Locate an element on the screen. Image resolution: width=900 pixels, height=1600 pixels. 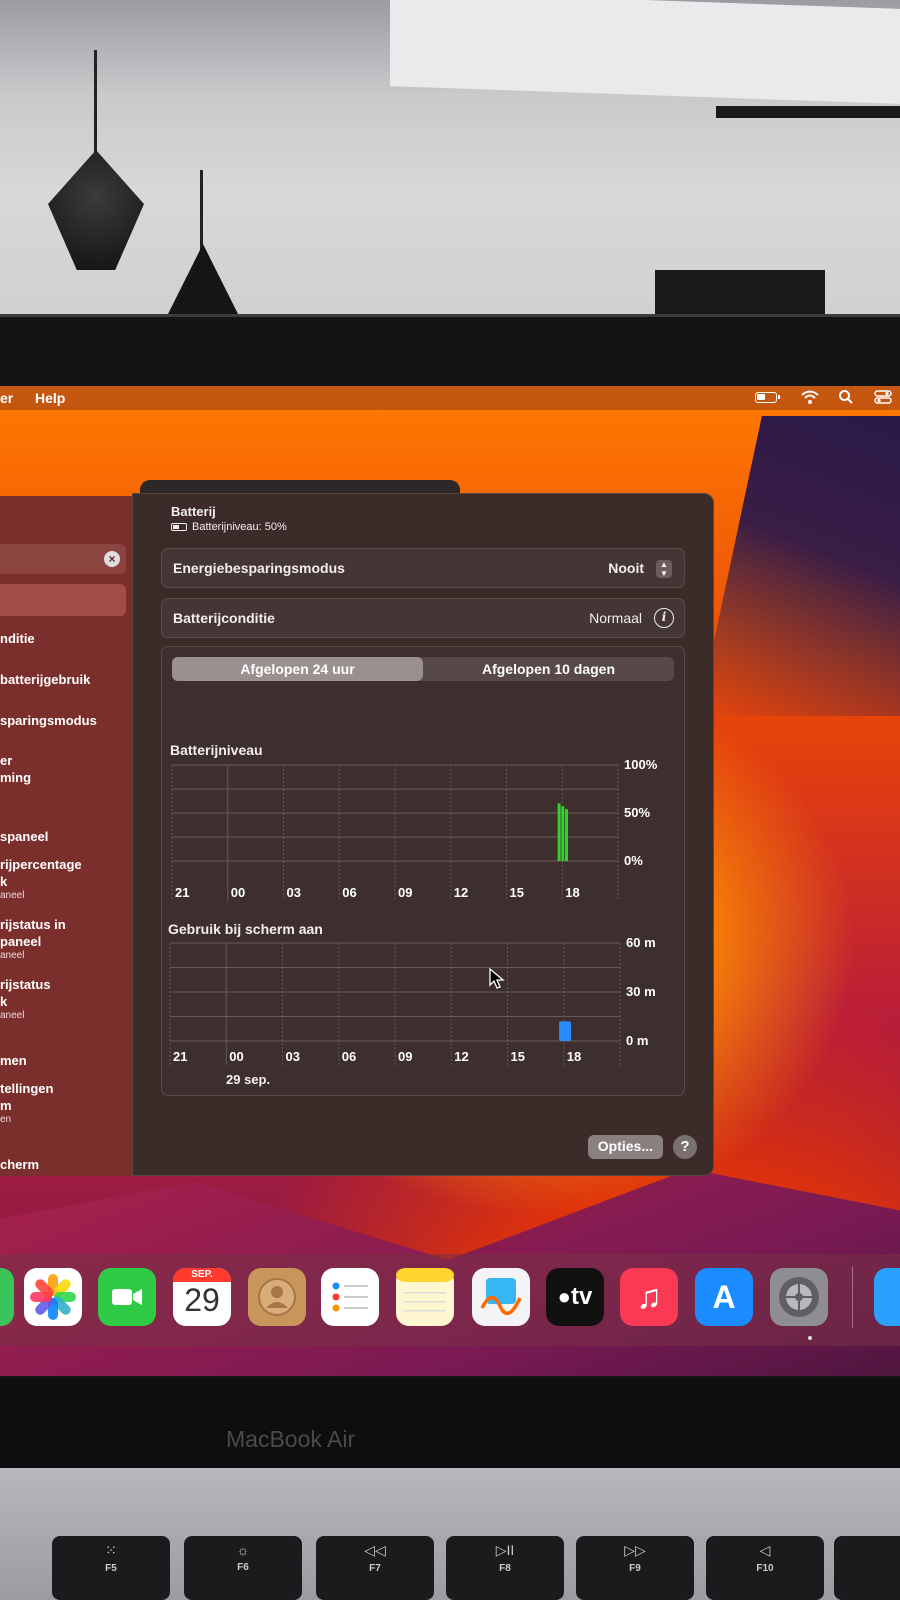
x-tick-label: 09 is located at coordinates (405, 892).